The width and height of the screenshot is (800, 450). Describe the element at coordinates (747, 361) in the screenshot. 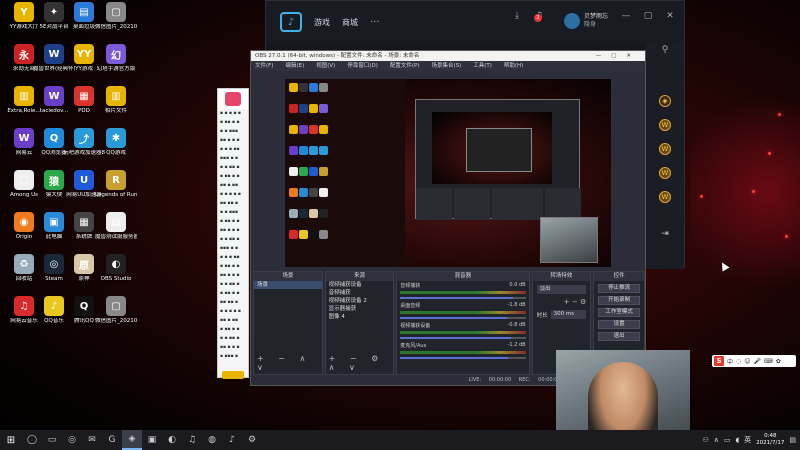

I see `ime-emoji-icon: ☺` at that location.